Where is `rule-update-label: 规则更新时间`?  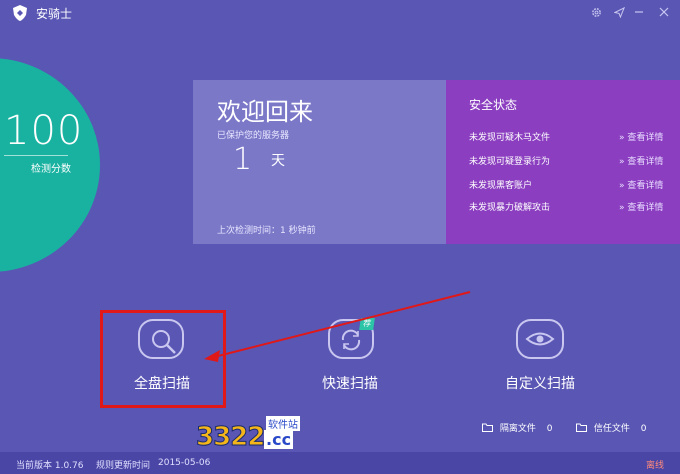 rule-update-label: 规则更新时间 is located at coordinates (123, 466).